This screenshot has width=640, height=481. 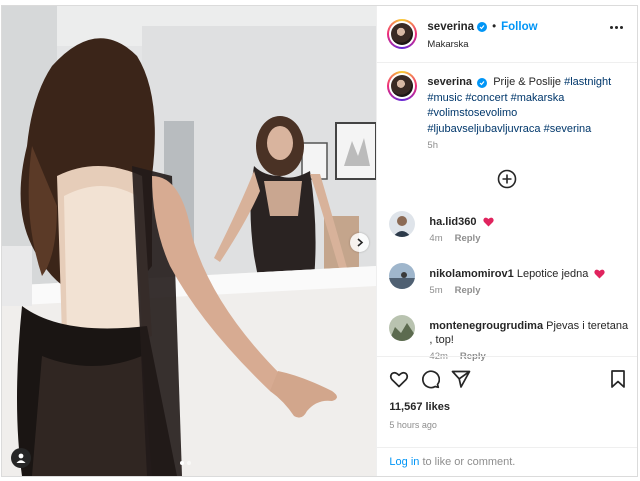 What do you see at coordinates (450, 27) in the screenshot?
I see `author-username: severina` at bounding box center [450, 27].